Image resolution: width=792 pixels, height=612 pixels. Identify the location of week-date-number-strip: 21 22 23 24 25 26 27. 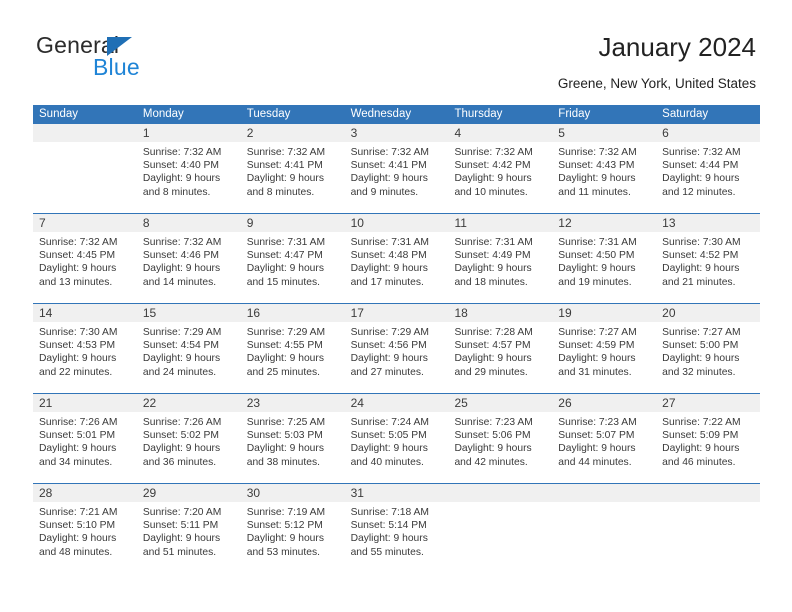
(396, 403).